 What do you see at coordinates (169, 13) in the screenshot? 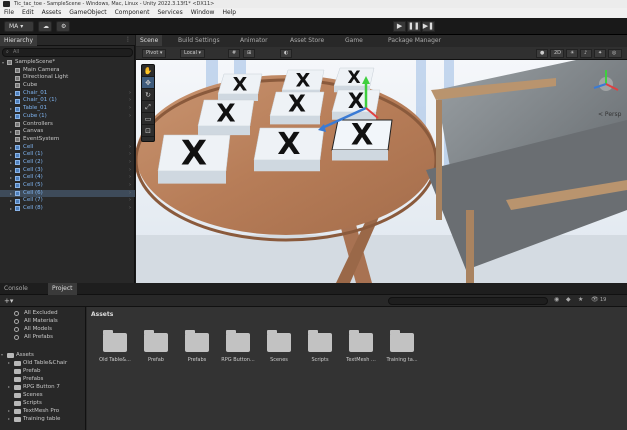
I see `menu-services: Services` at bounding box center [169, 13].